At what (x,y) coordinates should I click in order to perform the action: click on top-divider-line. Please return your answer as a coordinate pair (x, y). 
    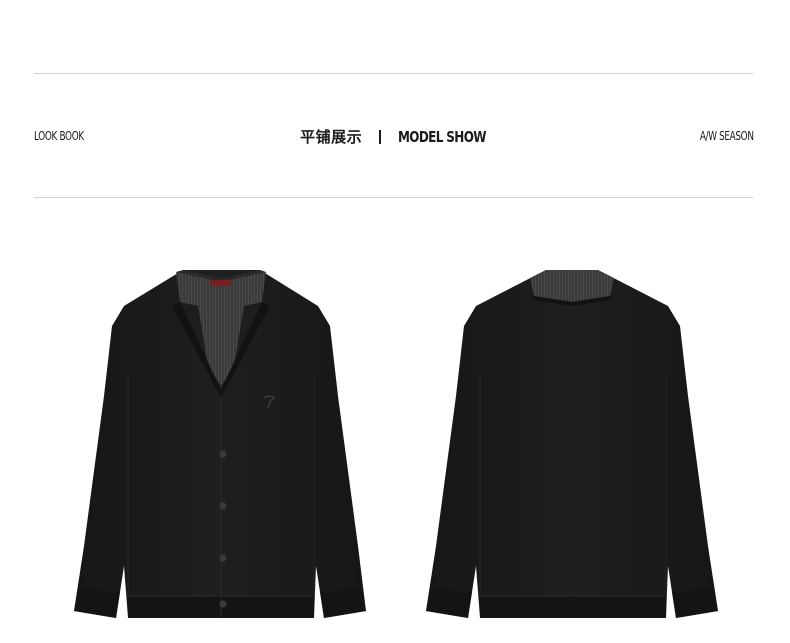
    Looking at the image, I should click on (393, 73).